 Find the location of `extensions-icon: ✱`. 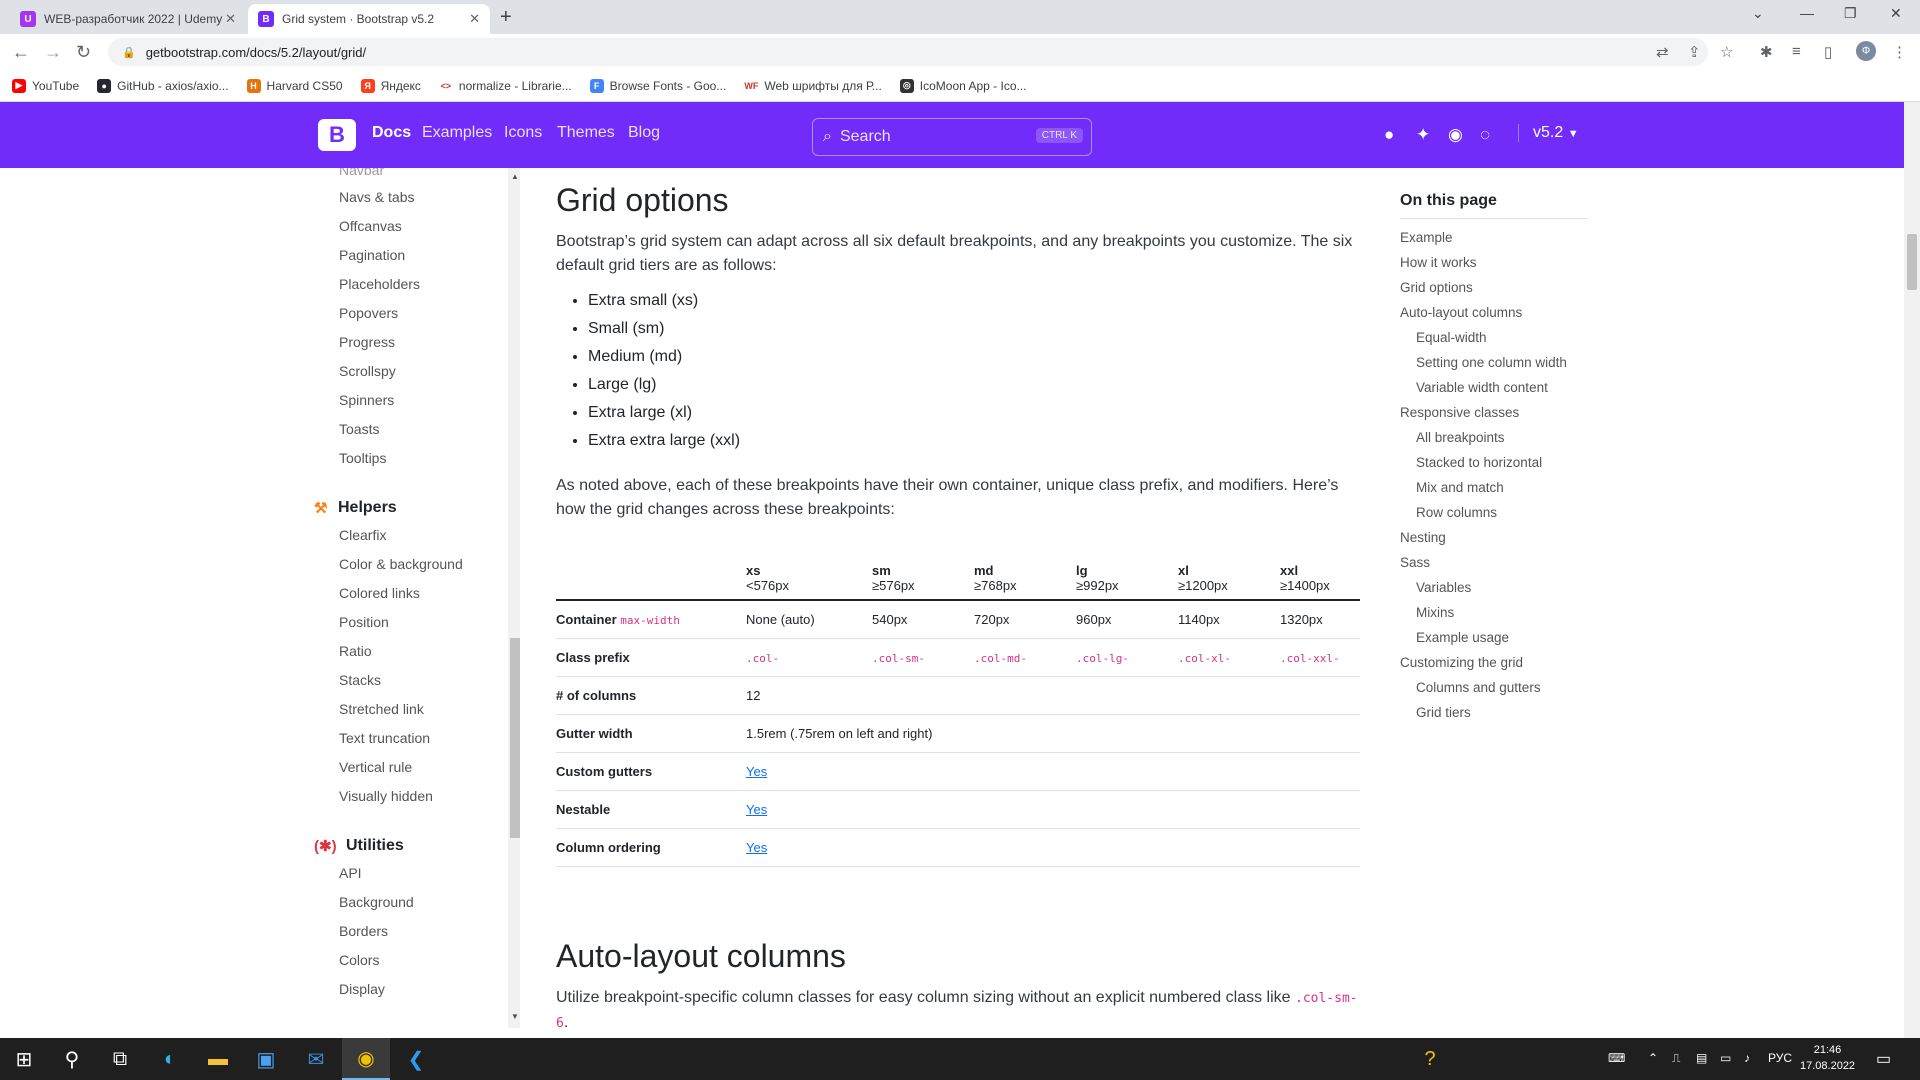

extensions-icon: ✱ is located at coordinates (1766, 52).